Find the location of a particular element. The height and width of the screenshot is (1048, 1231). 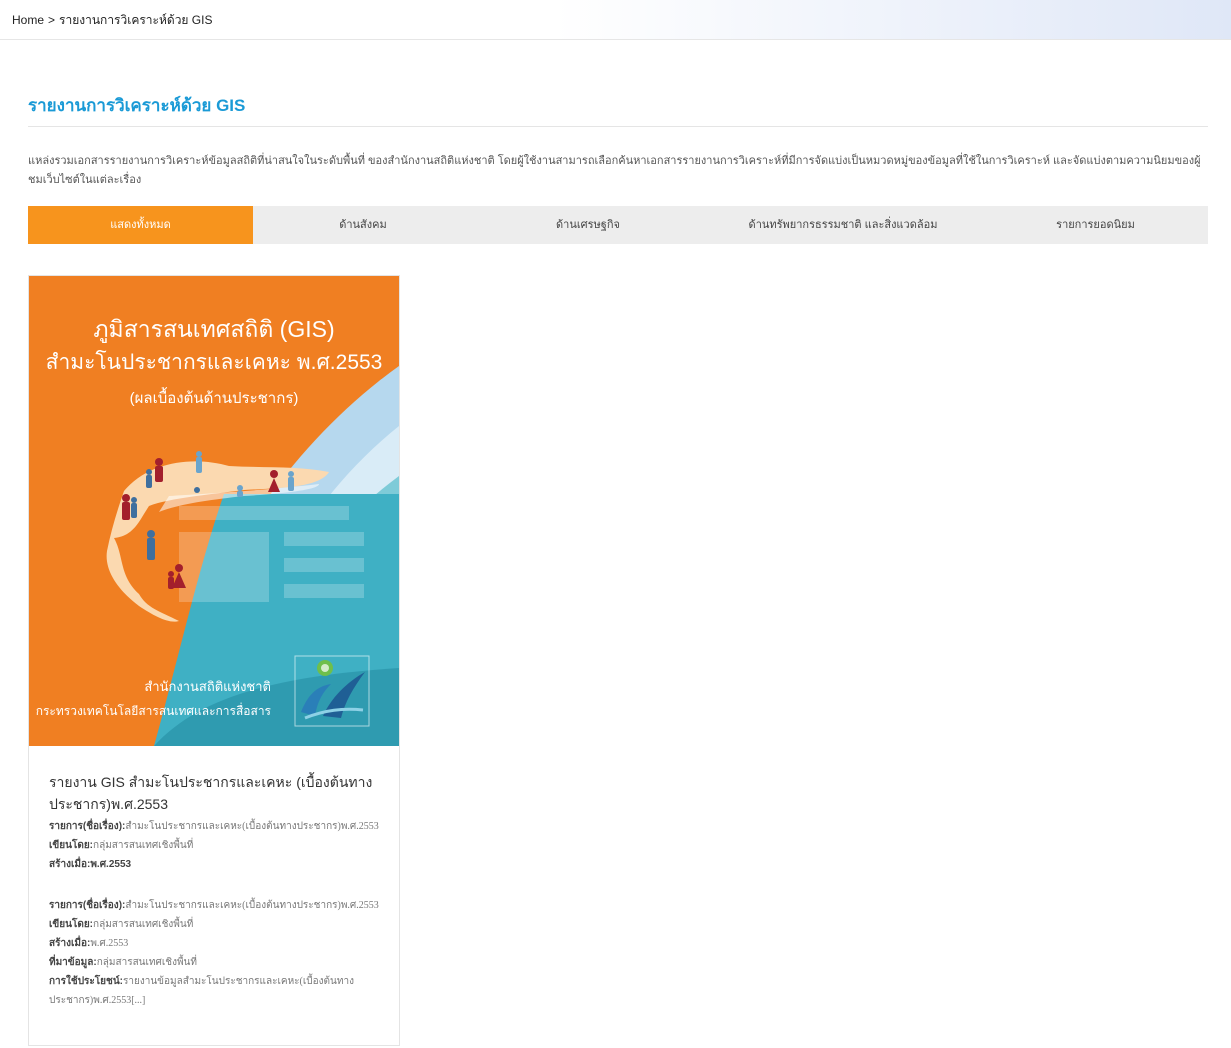

breadcrumb-current: รายงานการวิเคราะห์ด้วย GIS is located at coordinates (136, 20).